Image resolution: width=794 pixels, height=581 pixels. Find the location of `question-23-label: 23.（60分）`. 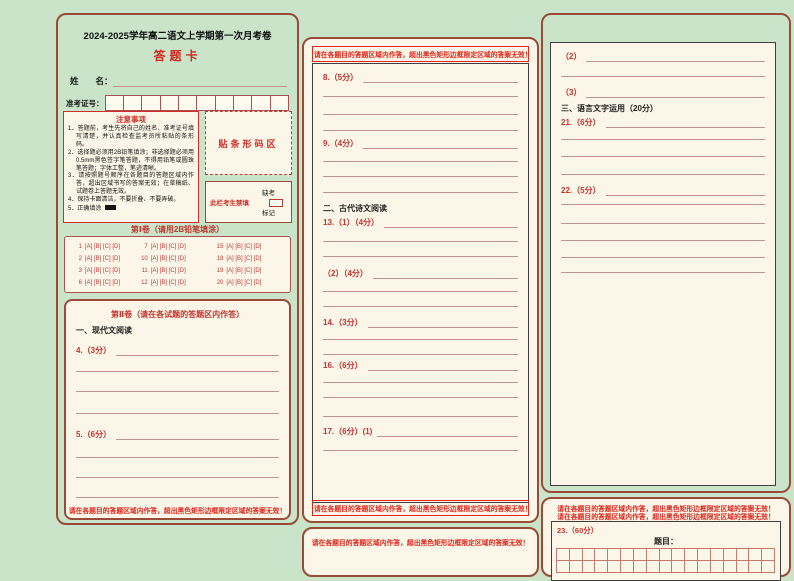

question-23-label: 23.（60分） is located at coordinates (578, 530).